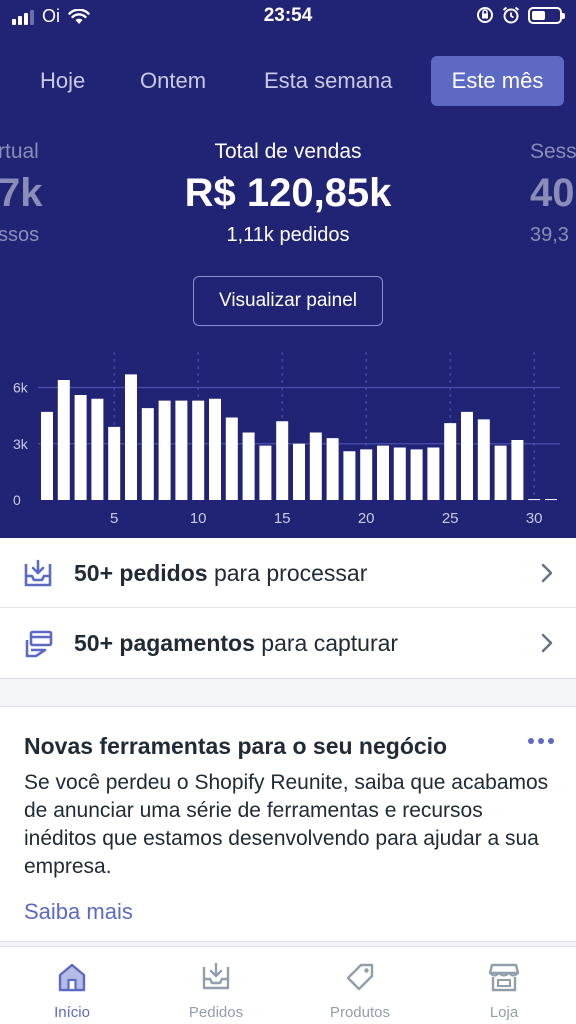  I want to click on orders-to-process-row: 50+ pedidos para processar, so click(288, 573).